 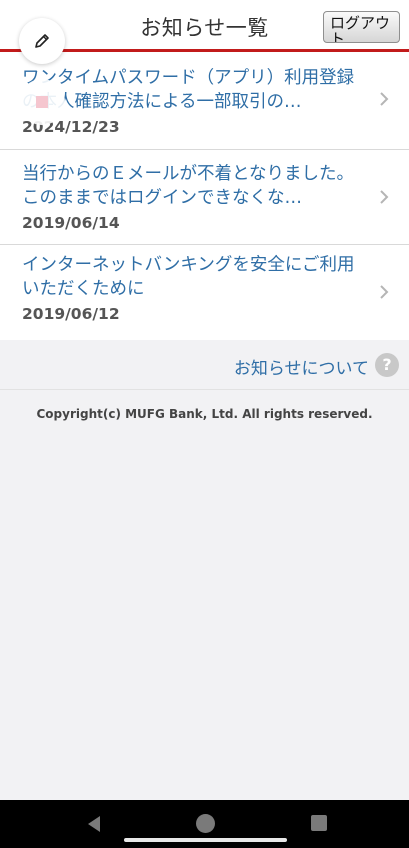 What do you see at coordinates (387, 365) in the screenshot?
I see `help-icon: ?` at bounding box center [387, 365].